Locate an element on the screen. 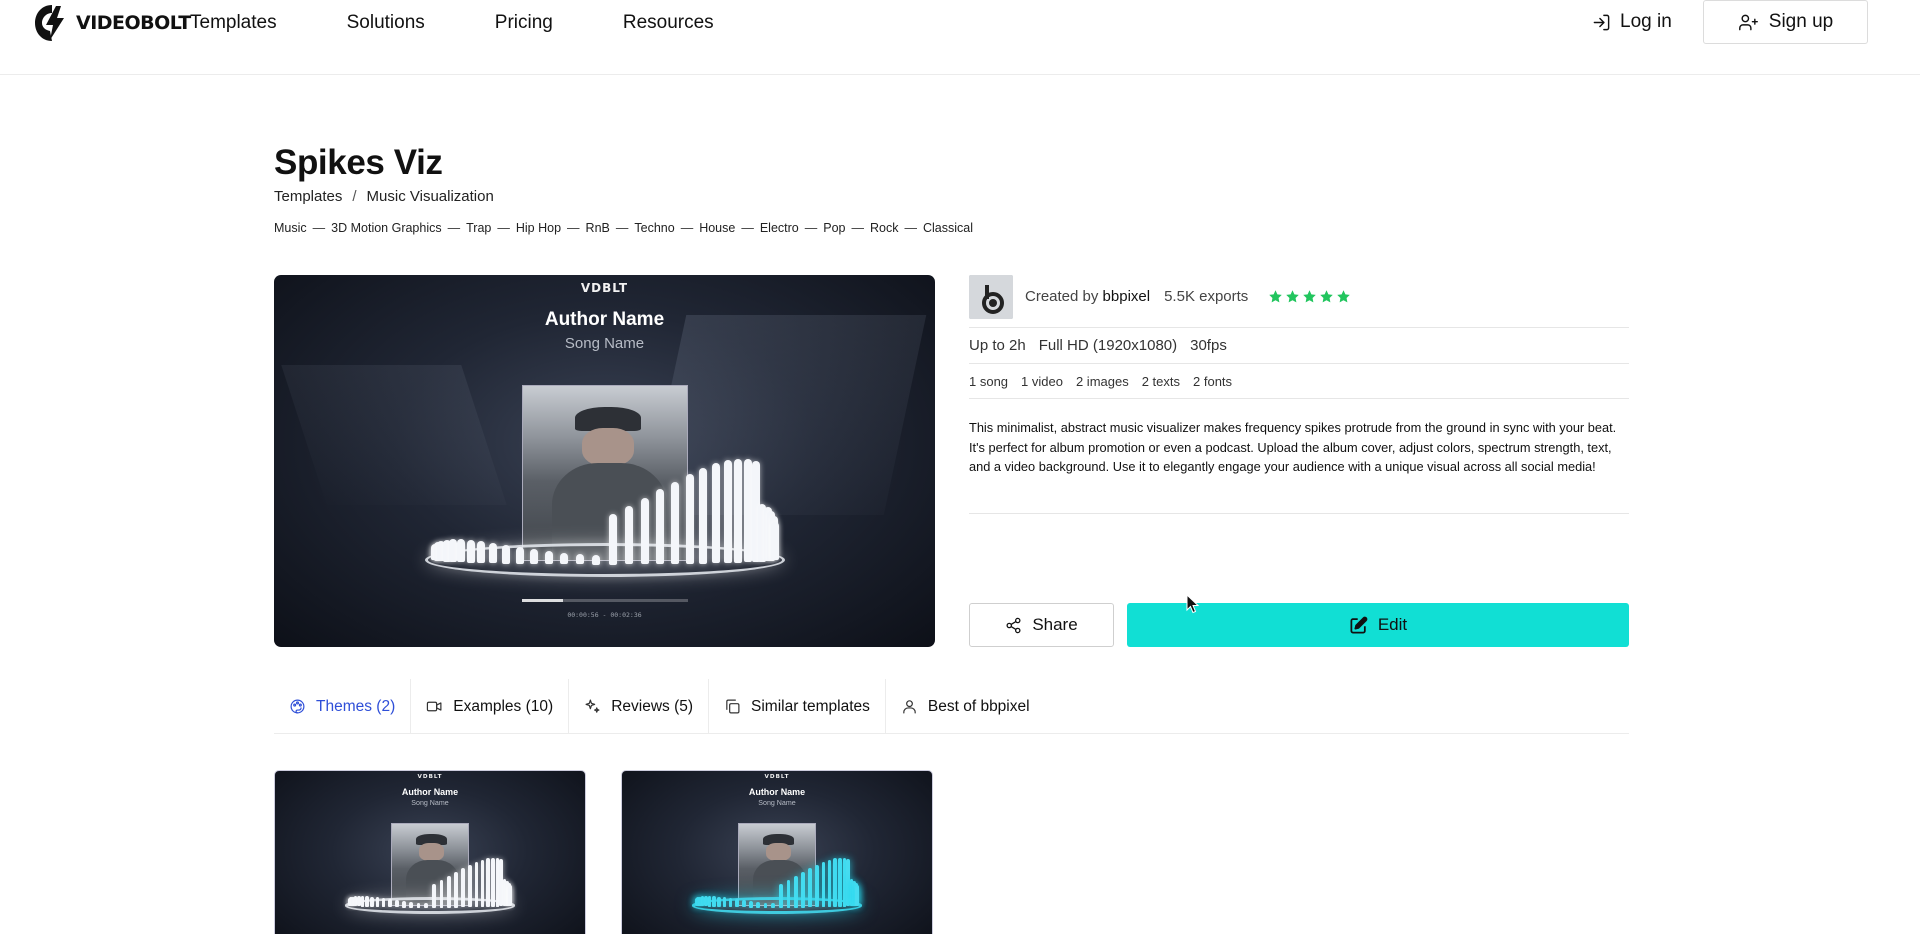 This screenshot has height=934, width=1920. share-button: Share is located at coordinates (1041, 625).